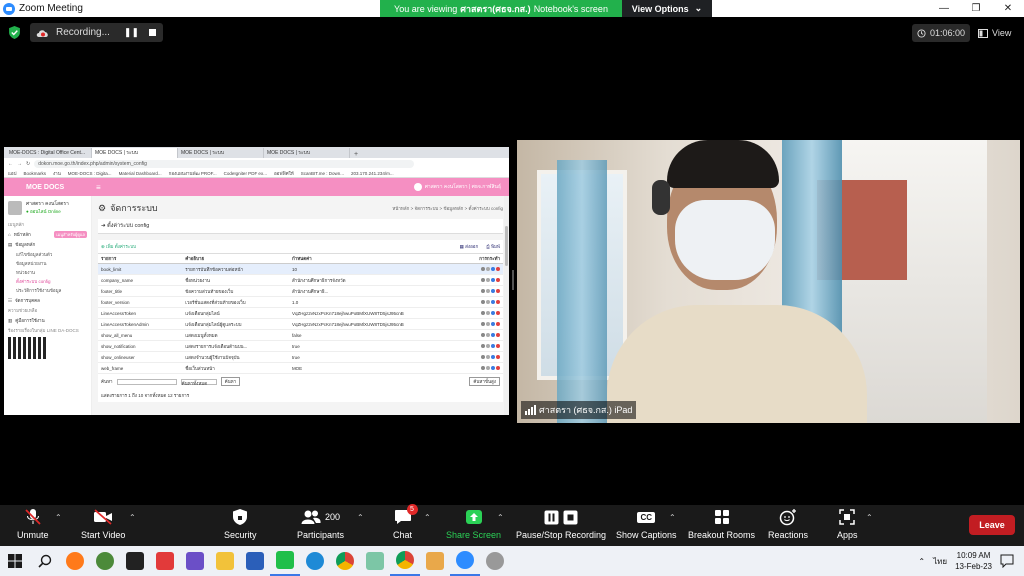 Image resolution: width=1024 pixels, height=576 pixels. Describe the element at coordinates (998, 33) in the screenshot. I see `view-button: View` at that location.